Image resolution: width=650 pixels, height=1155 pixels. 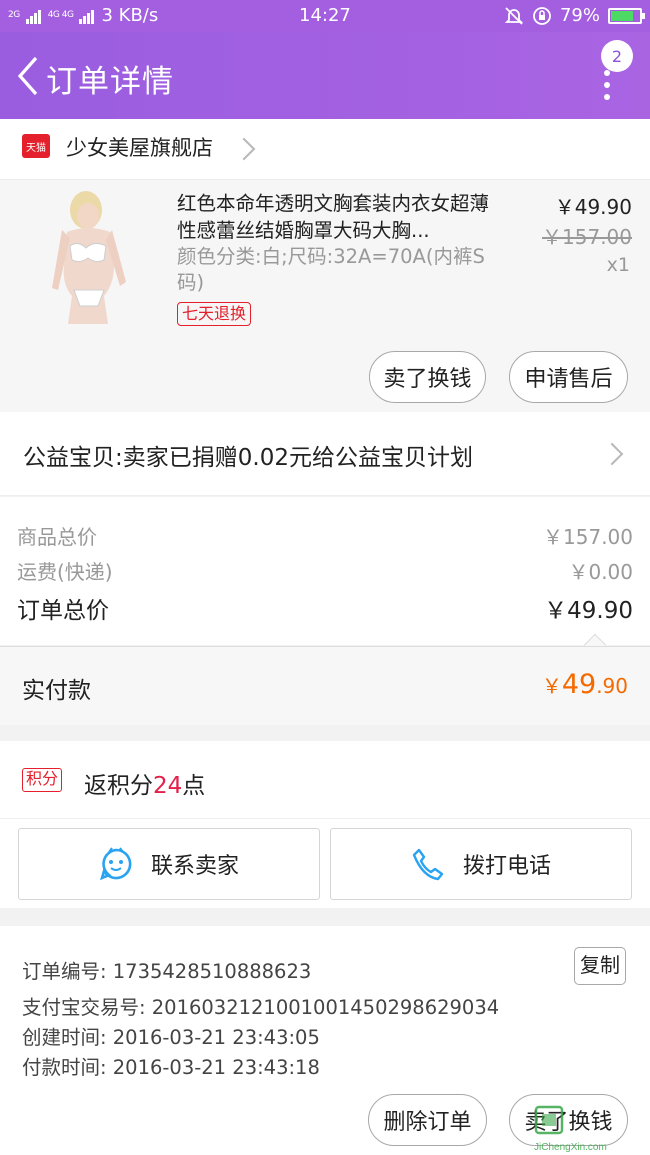 I want to click on points-text: 返积分24点, so click(x=144, y=783).